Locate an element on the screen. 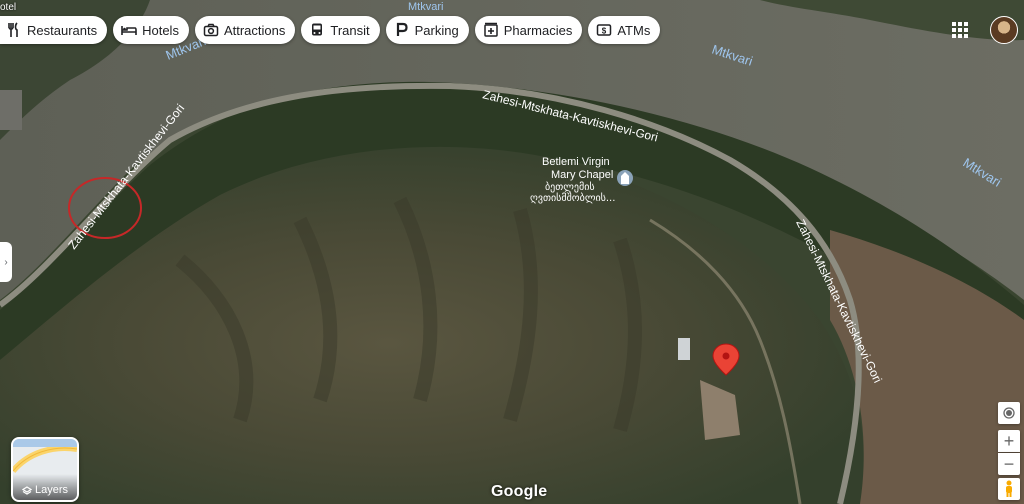  chip-parking: Parking is located at coordinates (427, 30).